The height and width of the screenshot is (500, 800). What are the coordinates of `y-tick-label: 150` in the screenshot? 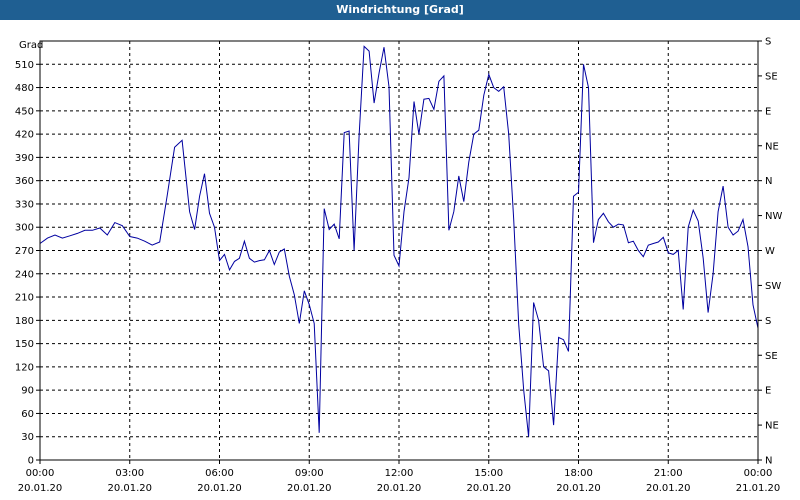 It's located at (24, 344).